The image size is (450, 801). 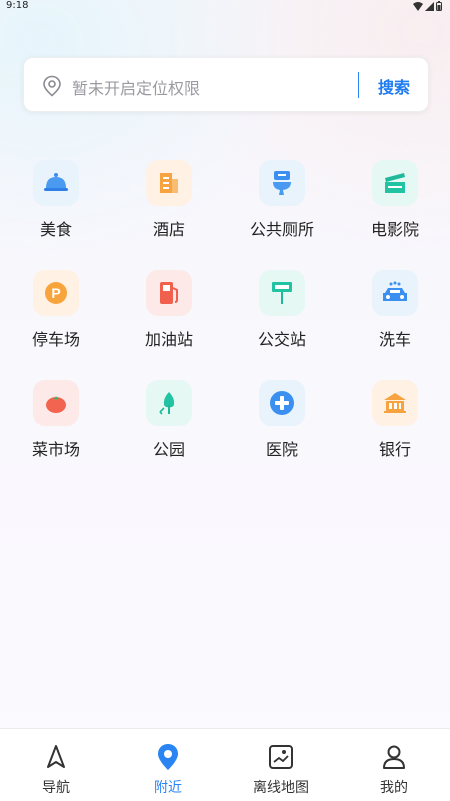 What do you see at coordinates (169, 183) in the screenshot?
I see `hotel-building-icon` at bounding box center [169, 183].